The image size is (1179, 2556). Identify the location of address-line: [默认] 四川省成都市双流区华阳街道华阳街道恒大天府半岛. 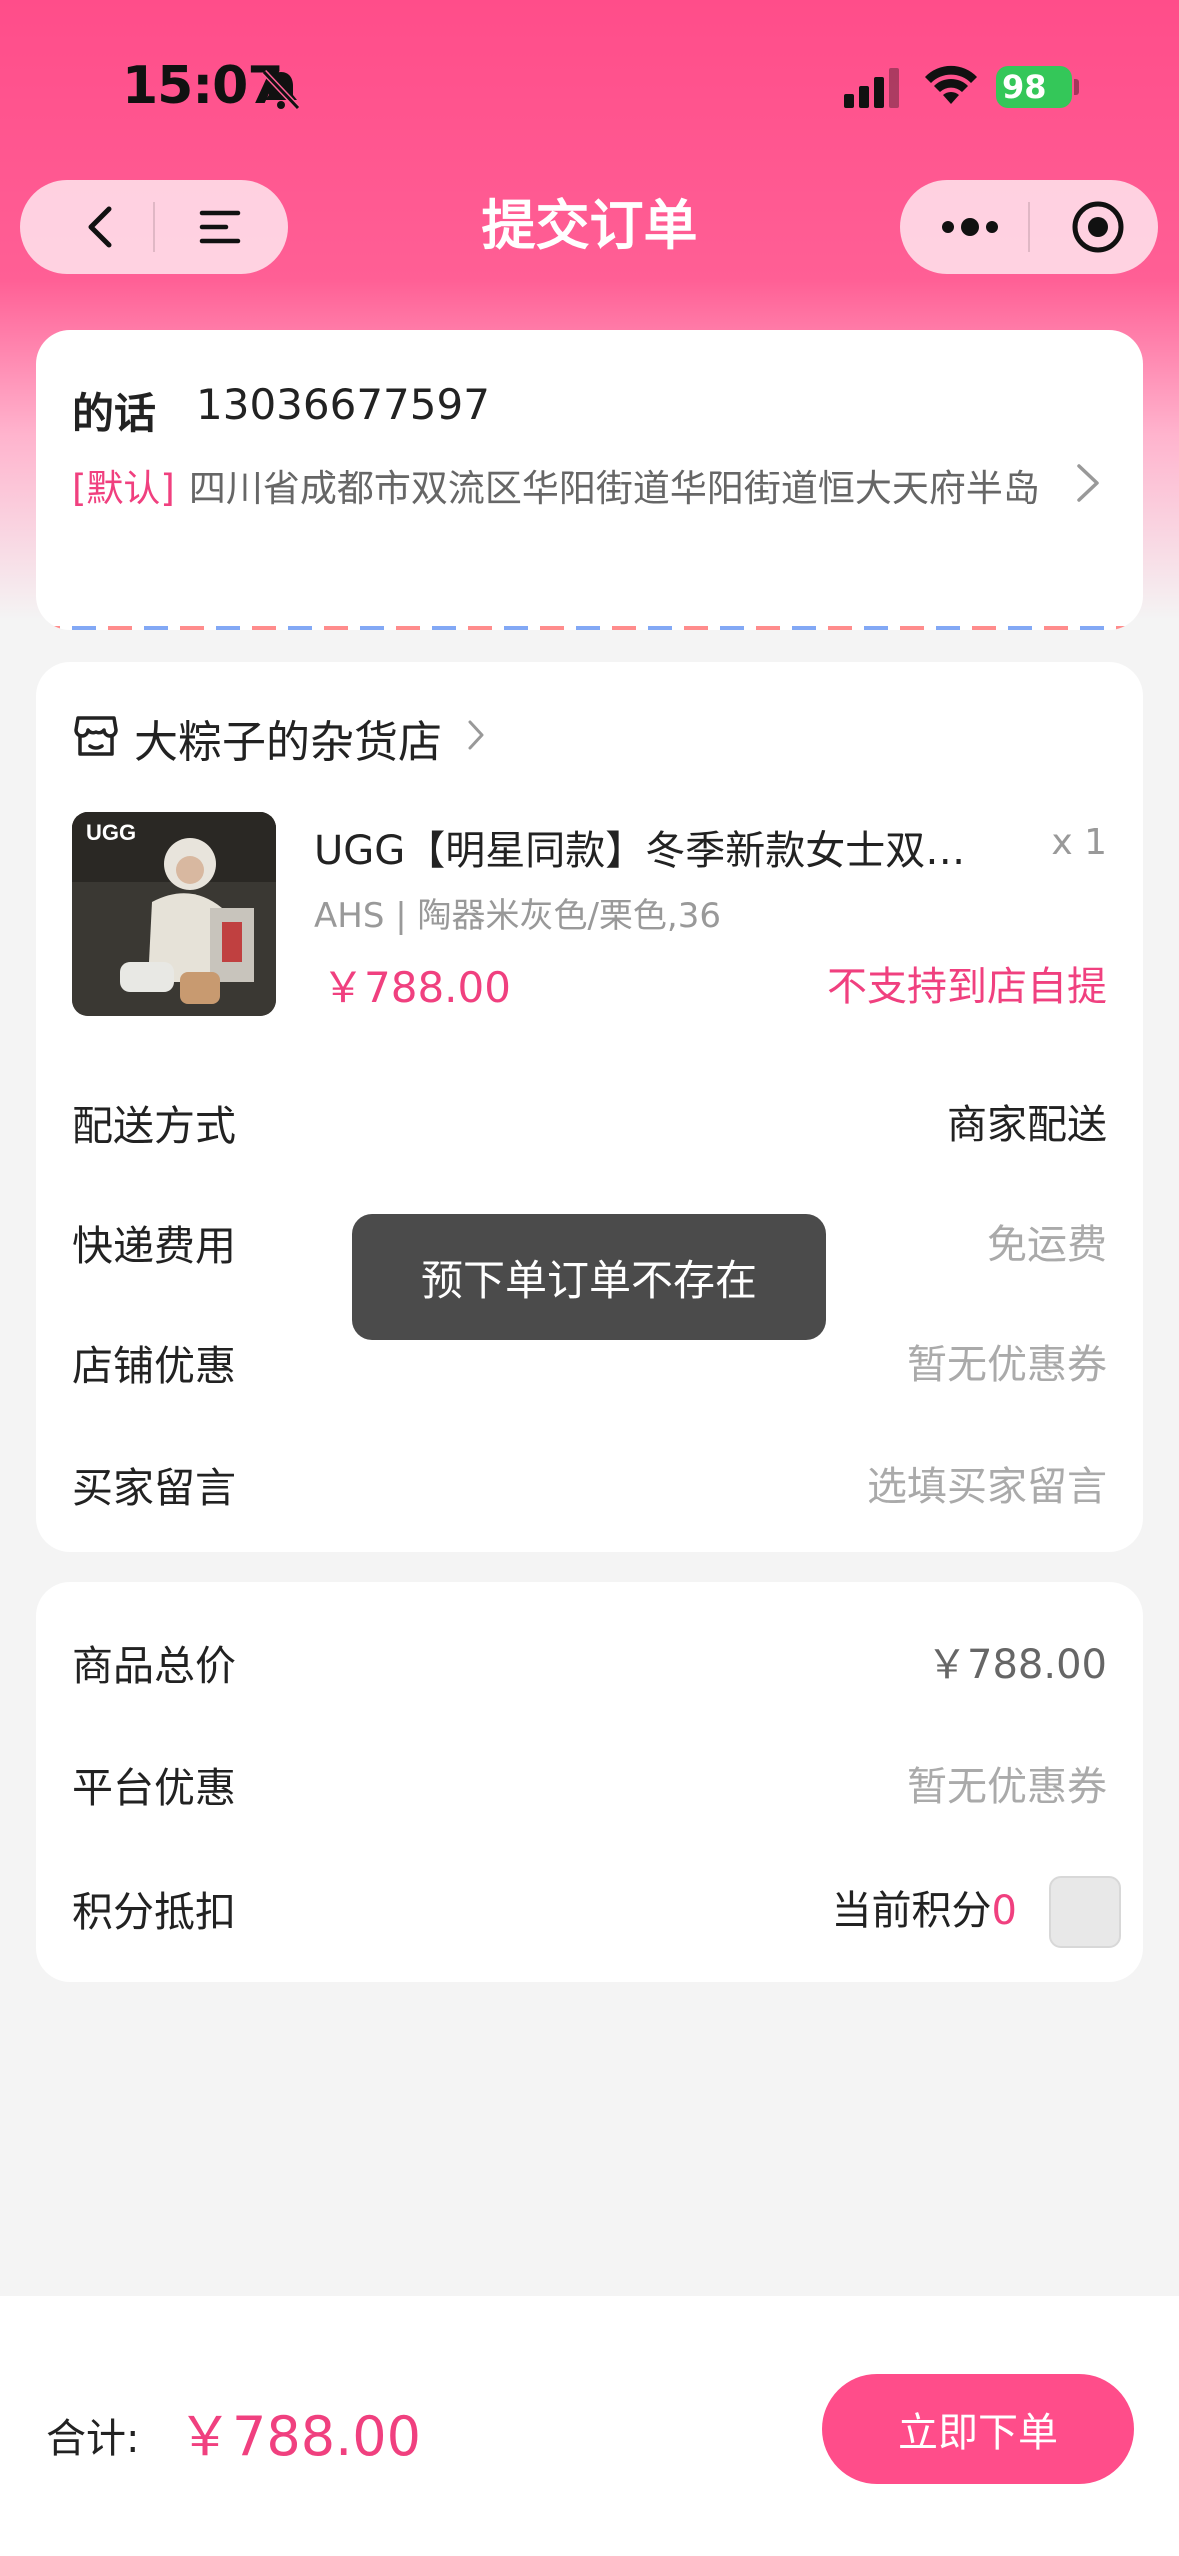
(562, 489).